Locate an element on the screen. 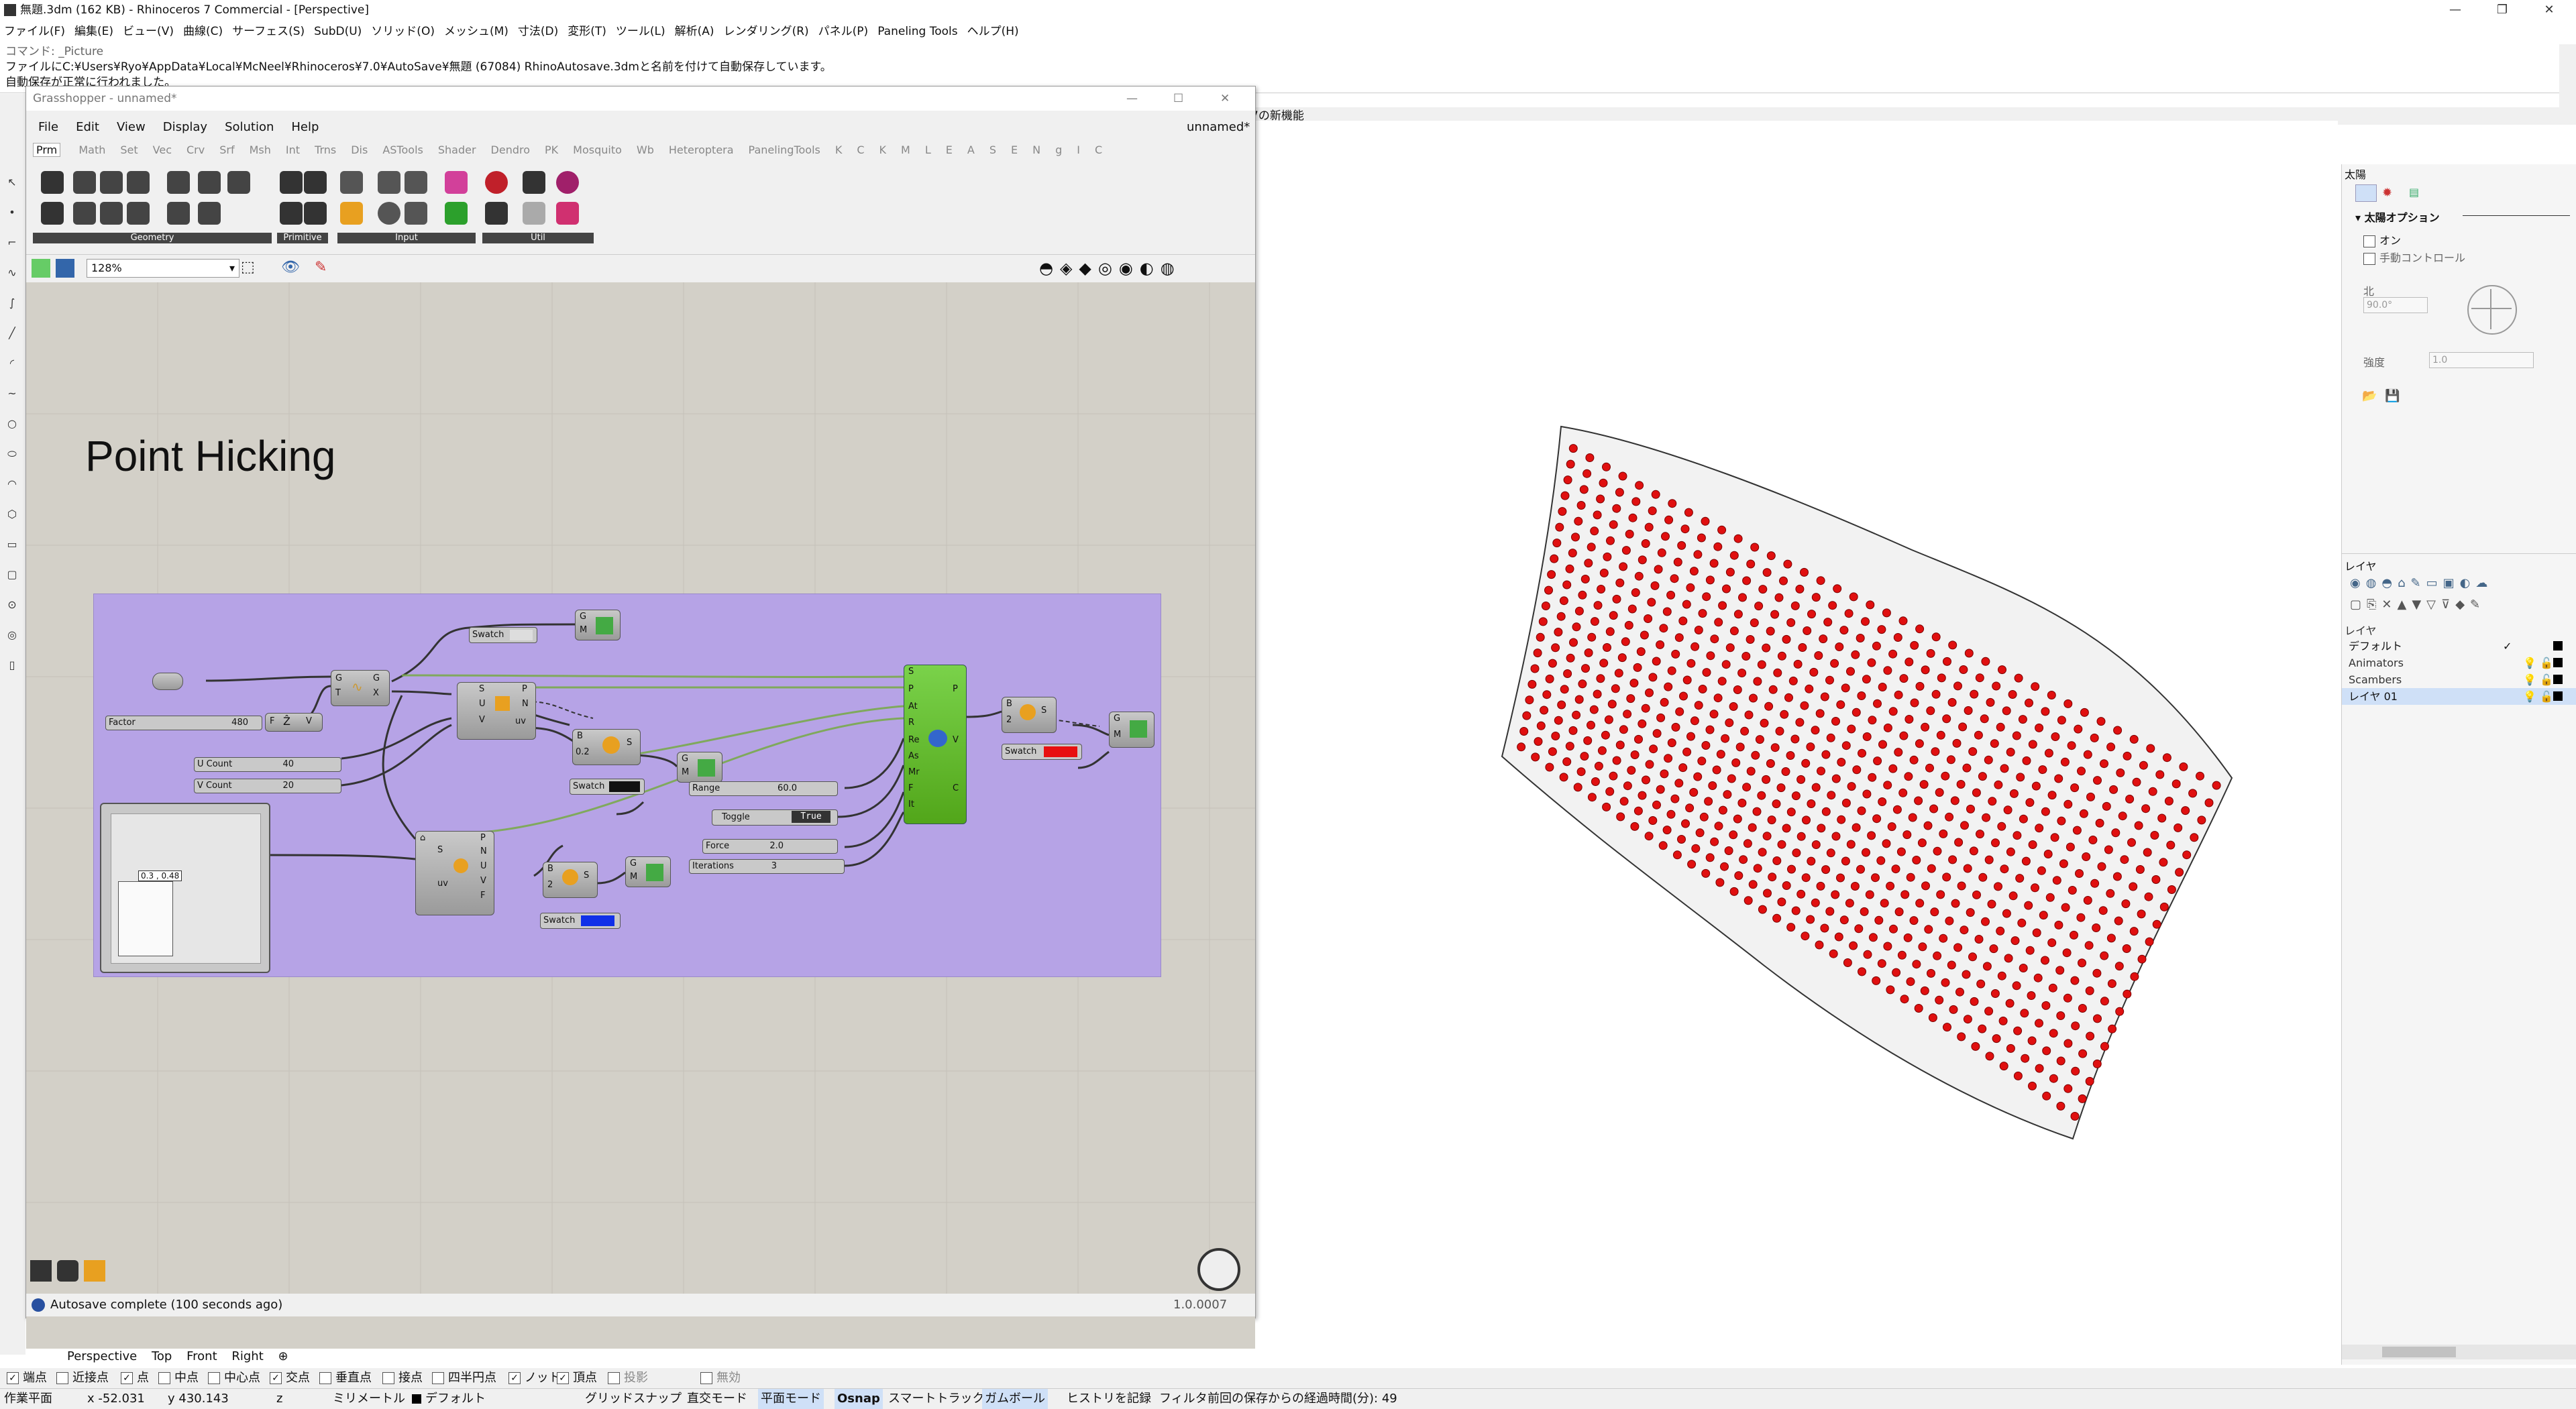  folder-icon: 📂 is located at coordinates (2370, 396).